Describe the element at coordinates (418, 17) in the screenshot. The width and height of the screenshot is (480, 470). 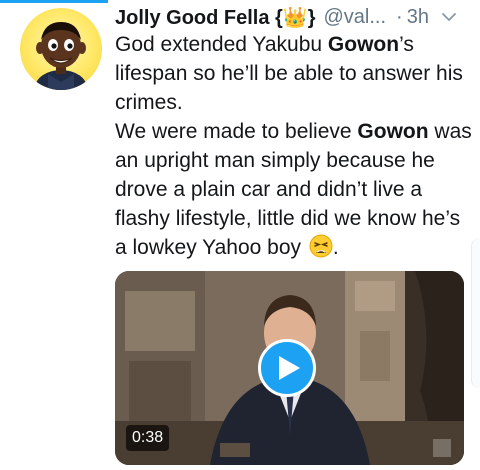
I see `tweet-timestamp: 3h` at that location.